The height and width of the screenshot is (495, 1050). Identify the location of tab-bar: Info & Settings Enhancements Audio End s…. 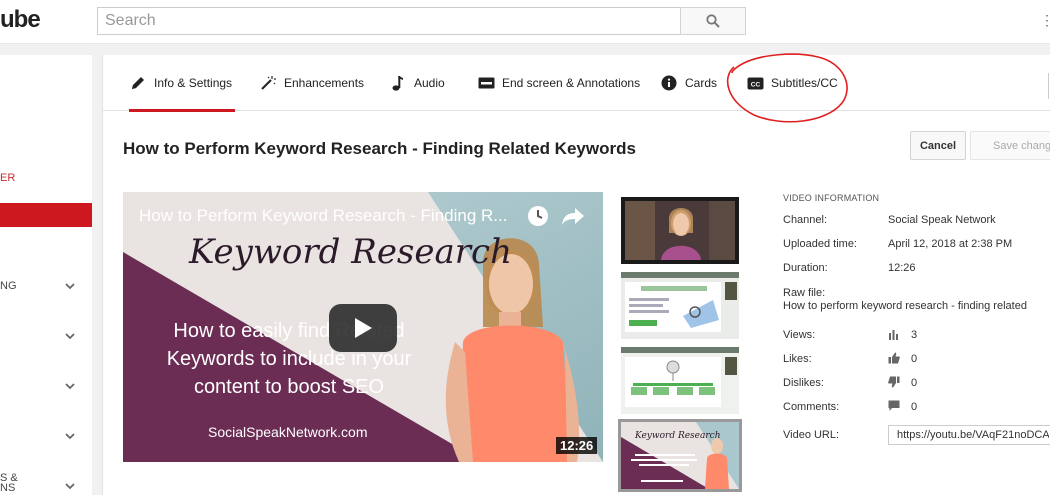
(576, 83).